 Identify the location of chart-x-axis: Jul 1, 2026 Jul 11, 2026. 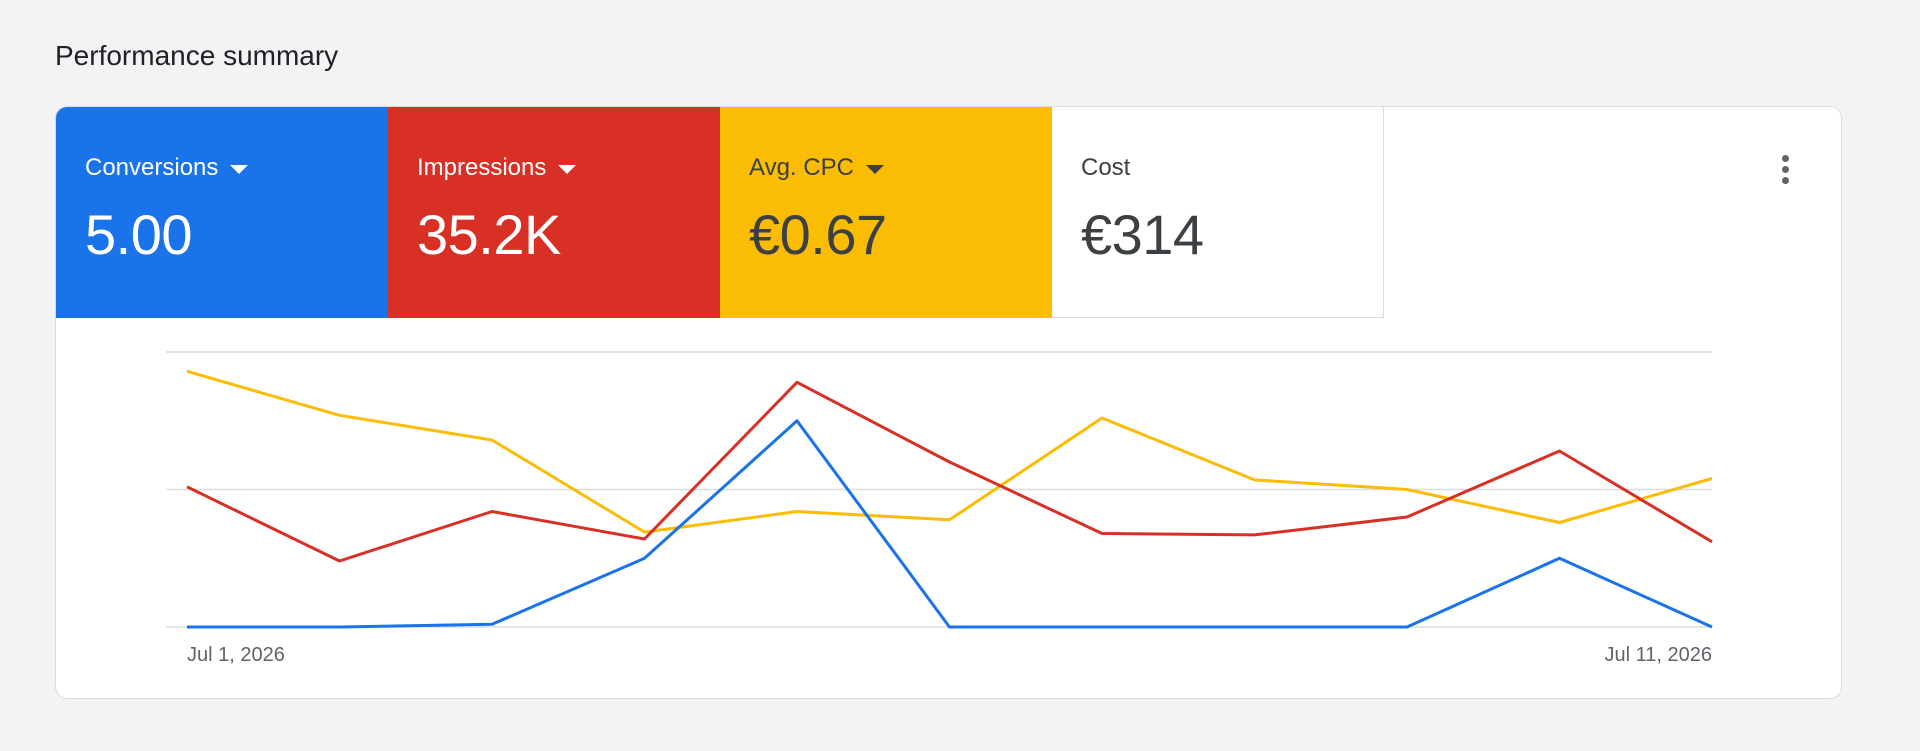
(949, 655).